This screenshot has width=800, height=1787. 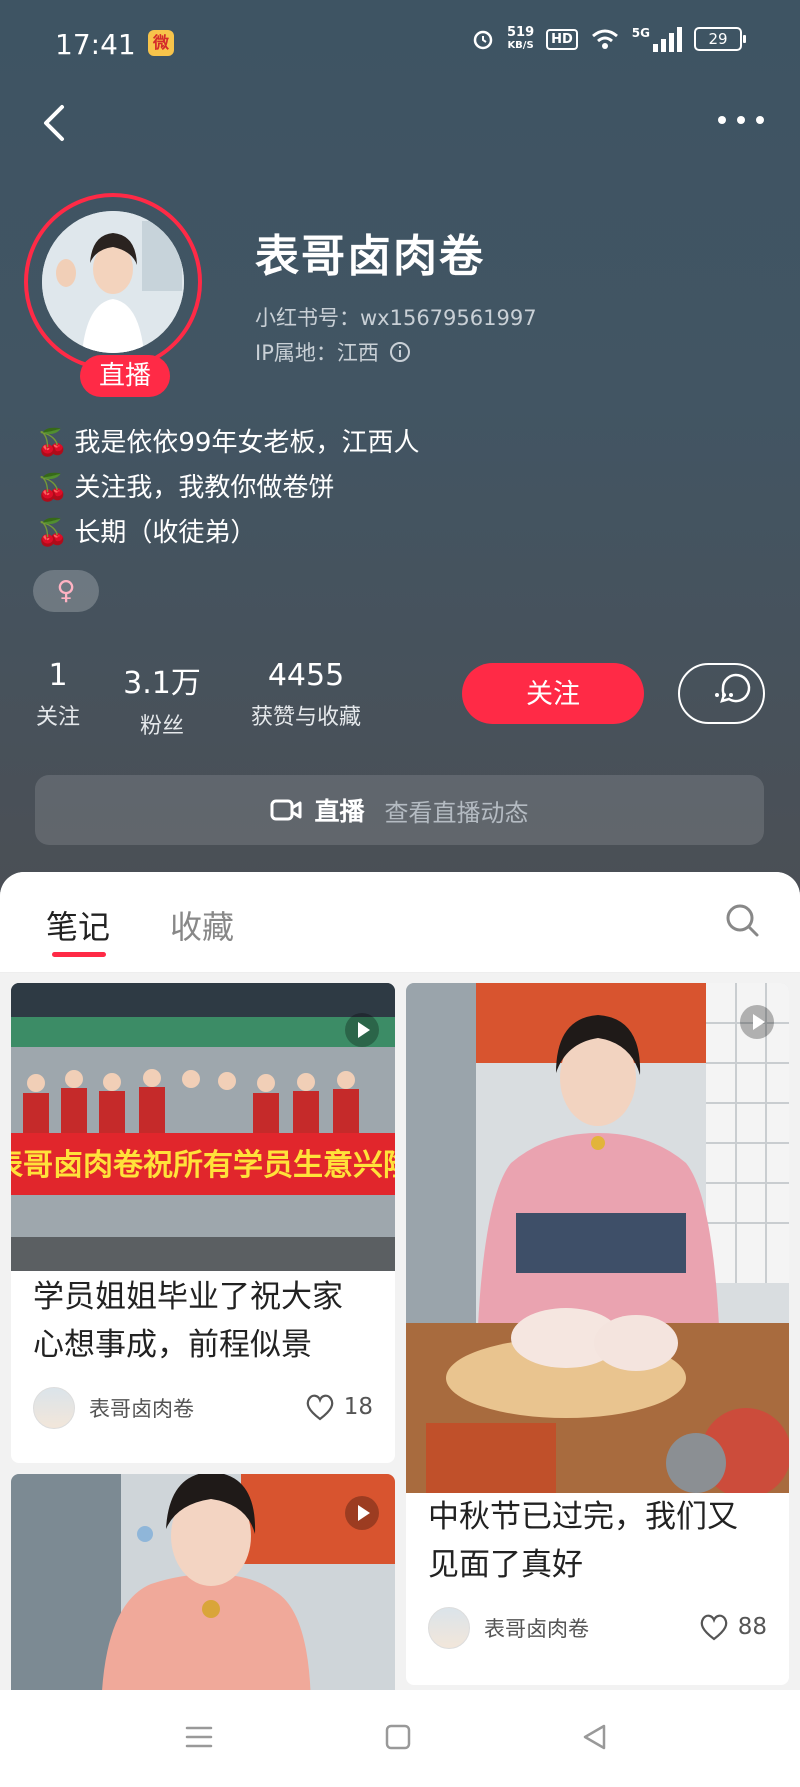 What do you see at coordinates (203, 1127) in the screenshot?
I see `note-cover-image: 表哥卤肉卷祝所有学员生意兴隆` at bounding box center [203, 1127].